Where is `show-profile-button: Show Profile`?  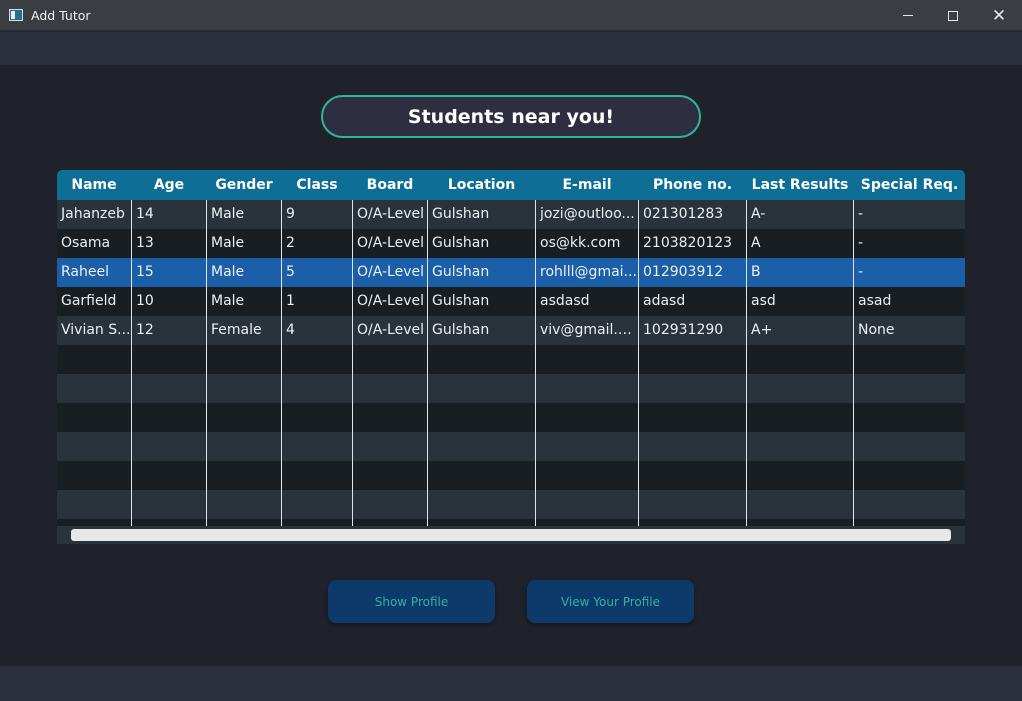 show-profile-button: Show Profile is located at coordinates (411, 601).